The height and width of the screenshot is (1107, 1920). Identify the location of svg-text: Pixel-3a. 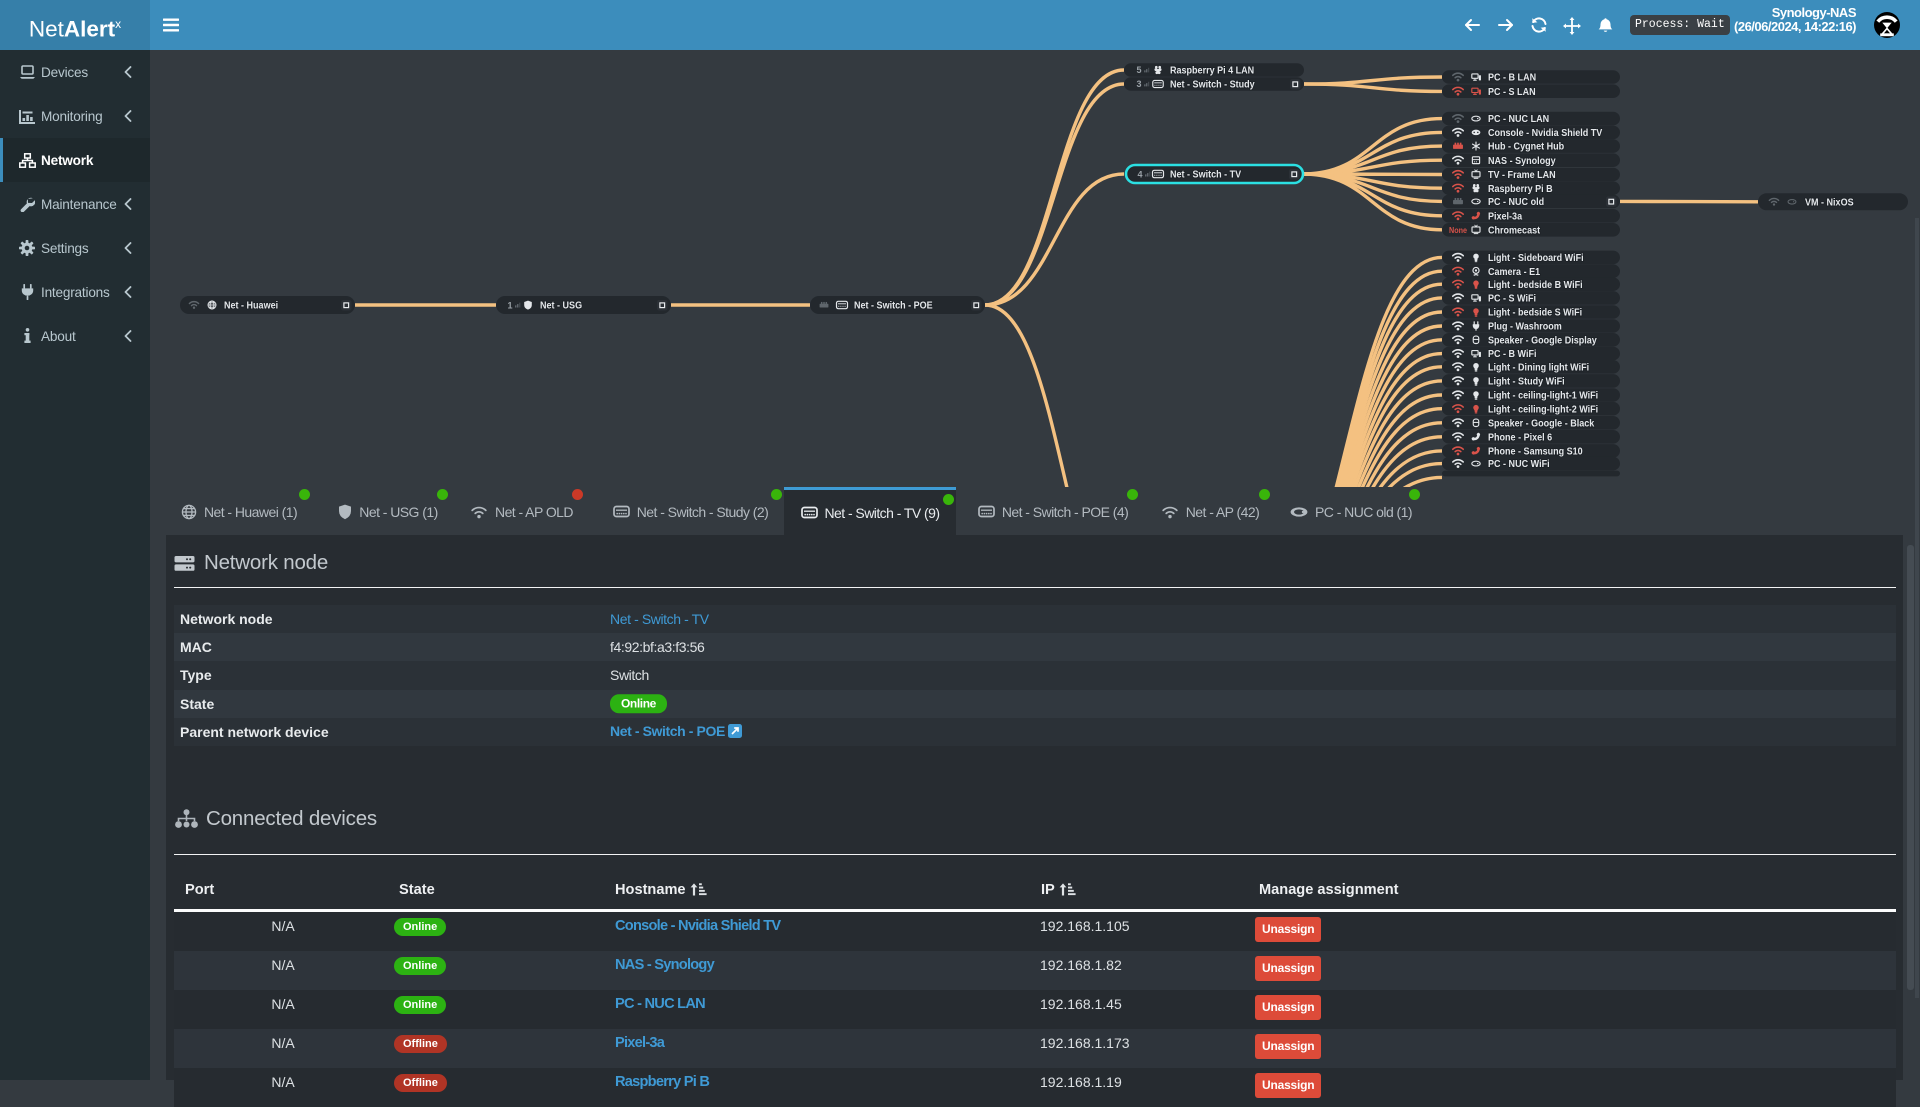
(1505, 216).